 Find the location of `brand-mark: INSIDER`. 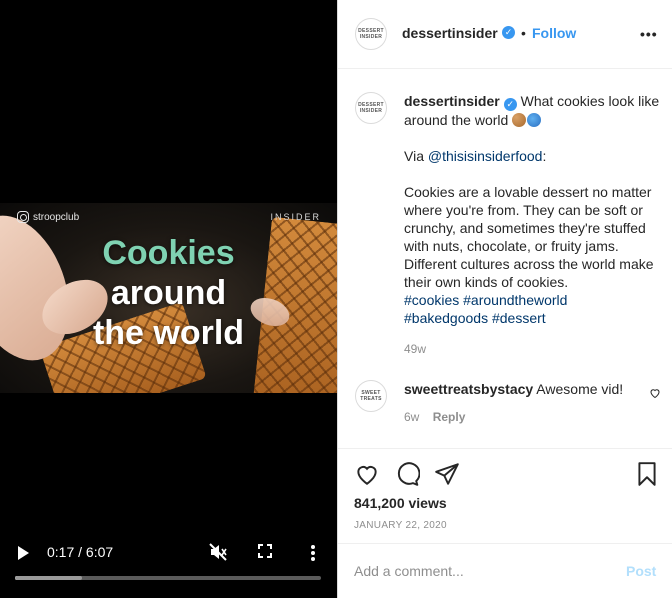

brand-mark: INSIDER is located at coordinates (295, 217).